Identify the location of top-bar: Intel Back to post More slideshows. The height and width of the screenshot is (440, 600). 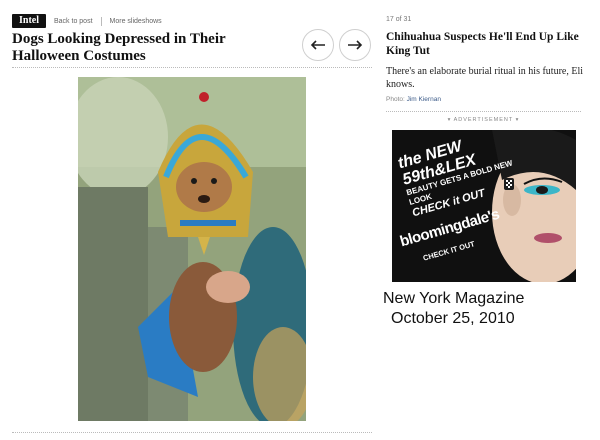
(87, 21).